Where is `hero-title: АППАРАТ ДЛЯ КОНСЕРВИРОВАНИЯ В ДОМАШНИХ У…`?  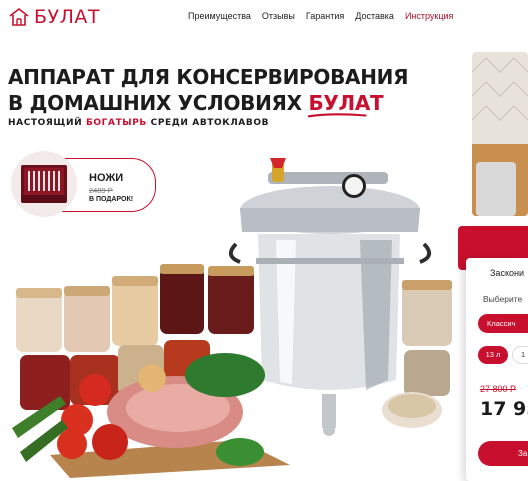
hero-title: АППАРАТ ДЛЯ КОНСЕРВИРОВАНИЯ В ДОМАШНИХ У… is located at coordinates (208, 91).